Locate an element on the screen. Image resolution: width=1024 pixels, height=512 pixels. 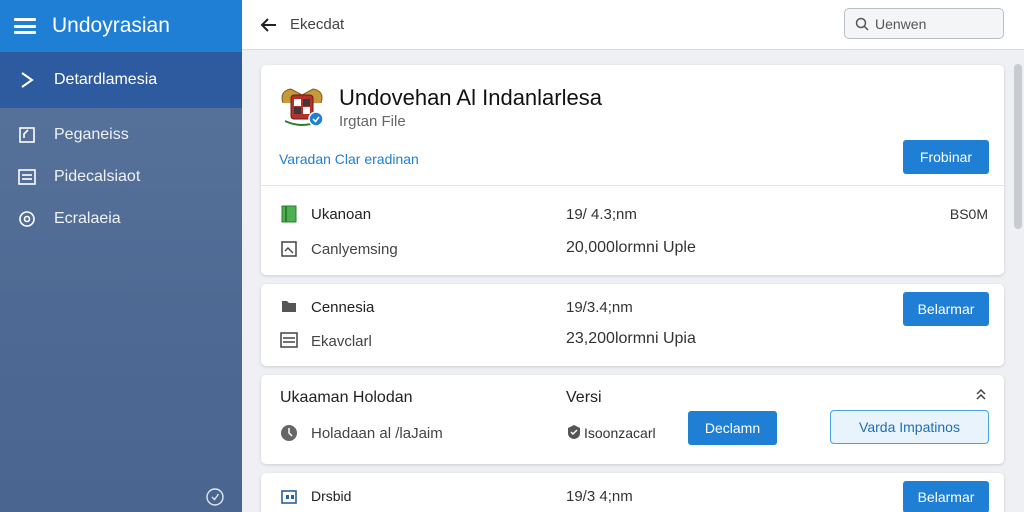
list-icon is located at coordinates (27, 177).